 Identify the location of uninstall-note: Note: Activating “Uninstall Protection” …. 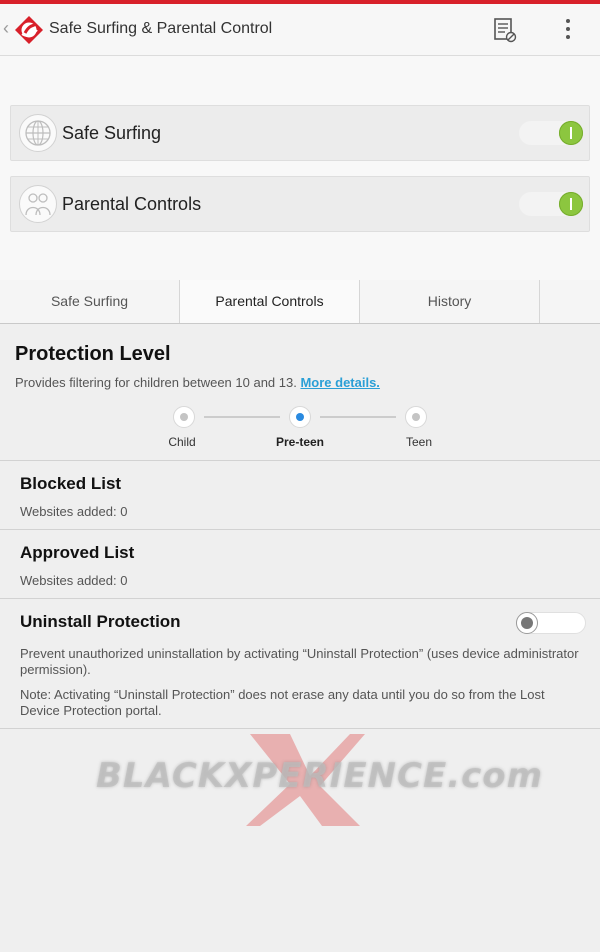
(282, 702).